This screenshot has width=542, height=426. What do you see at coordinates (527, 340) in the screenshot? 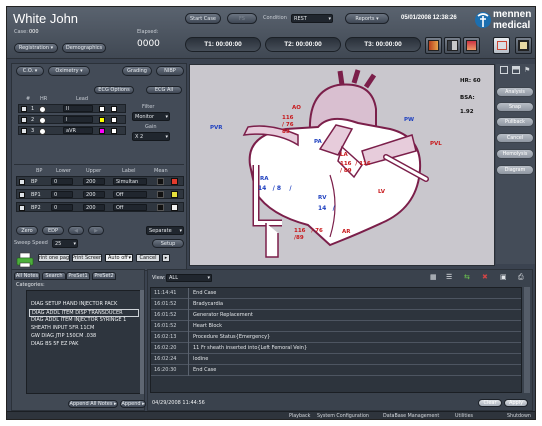
I see `event-scrollbar` at bounding box center [527, 340].